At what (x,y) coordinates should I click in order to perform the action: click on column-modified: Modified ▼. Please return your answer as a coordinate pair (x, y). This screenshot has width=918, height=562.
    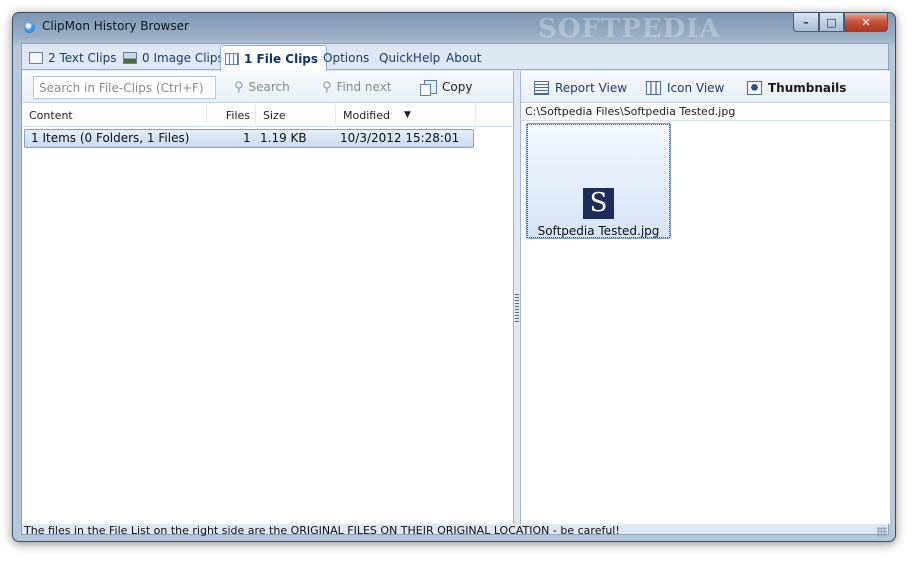
    Looking at the image, I should click on (406, 115).